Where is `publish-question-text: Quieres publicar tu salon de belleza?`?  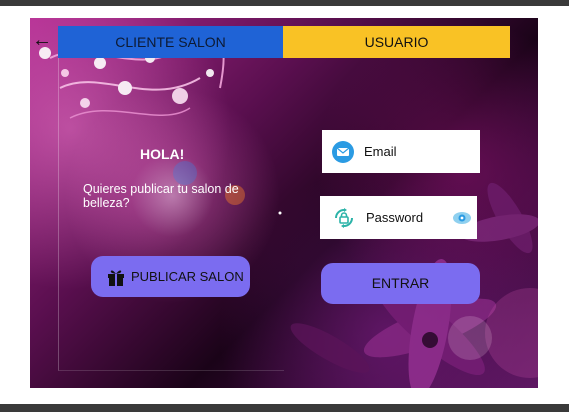 publish-question-text: Quieres publicar tu salon de belleza? is located at coordinates (161, 196).